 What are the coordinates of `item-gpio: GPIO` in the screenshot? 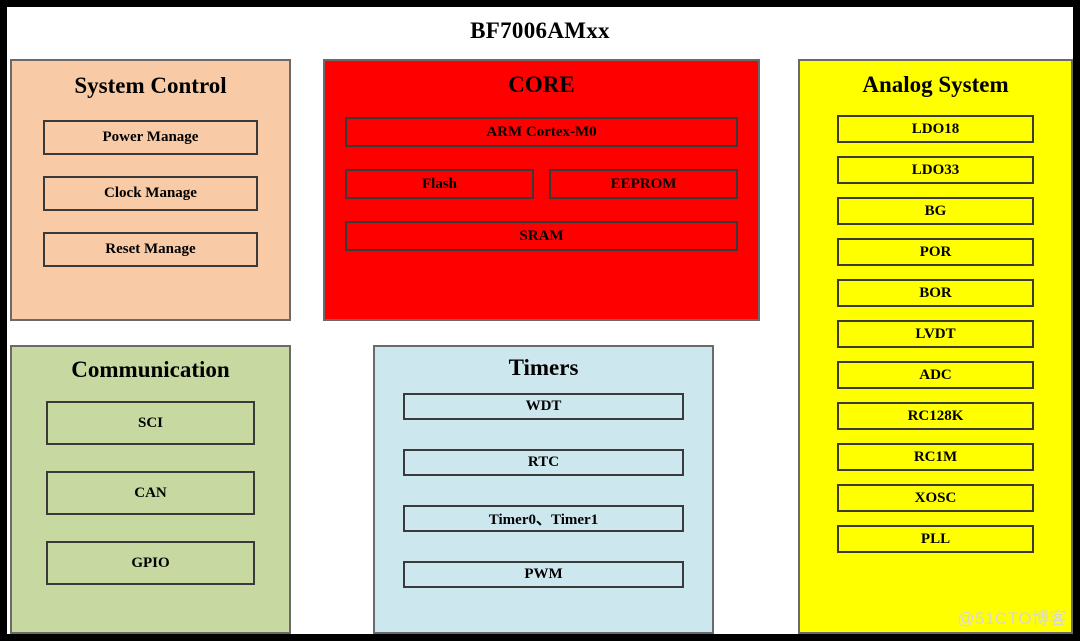 It's located at (150, 563).